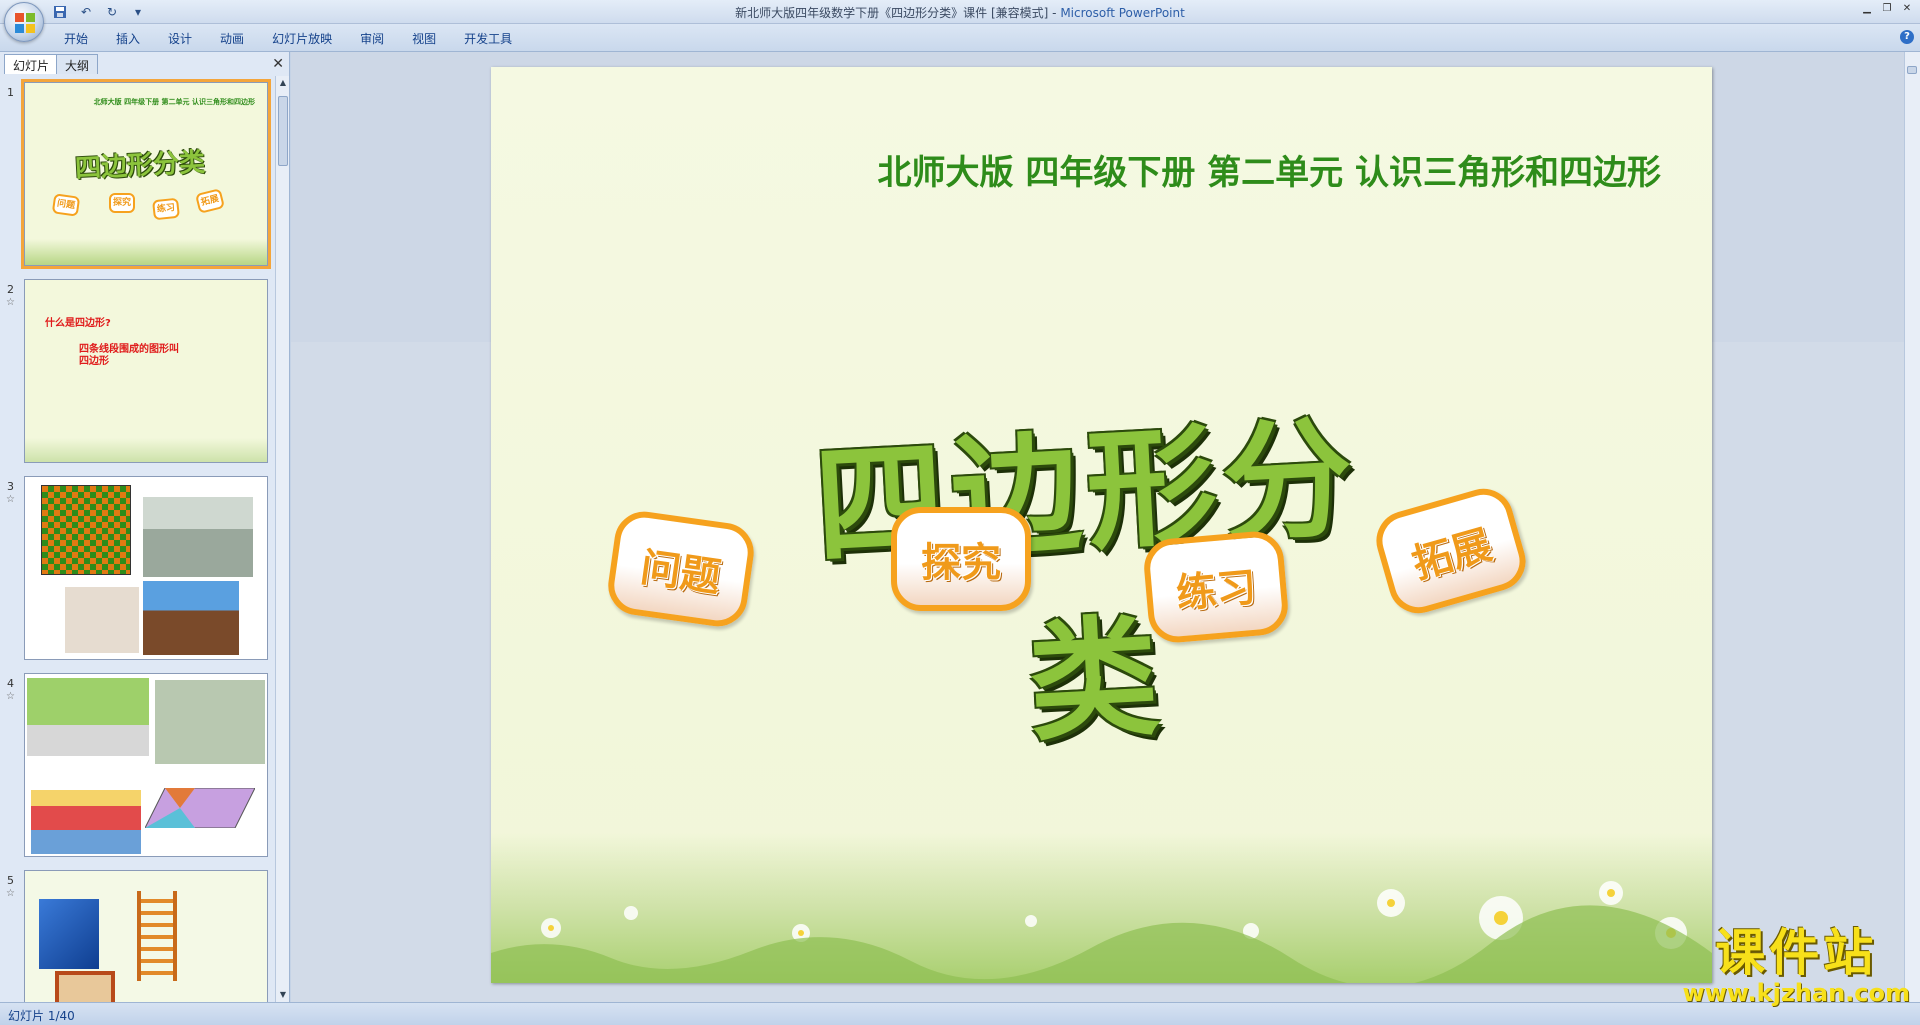 Image resolution: width=1920 pixels, height=1025 pixels. Describe the element at coordinates (41, 1016) in the screenshot. I see `slide-counter: 幻灯片 1/40` at that location.